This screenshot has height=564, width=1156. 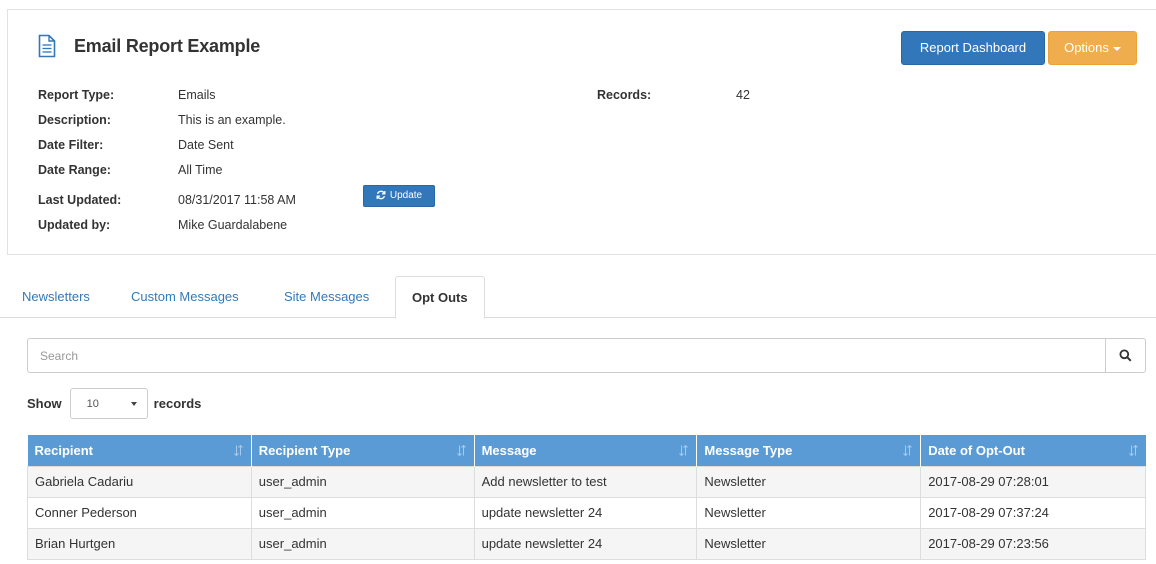 I want to click on date-range-label: Date Range:, so click(x=74, y=170).